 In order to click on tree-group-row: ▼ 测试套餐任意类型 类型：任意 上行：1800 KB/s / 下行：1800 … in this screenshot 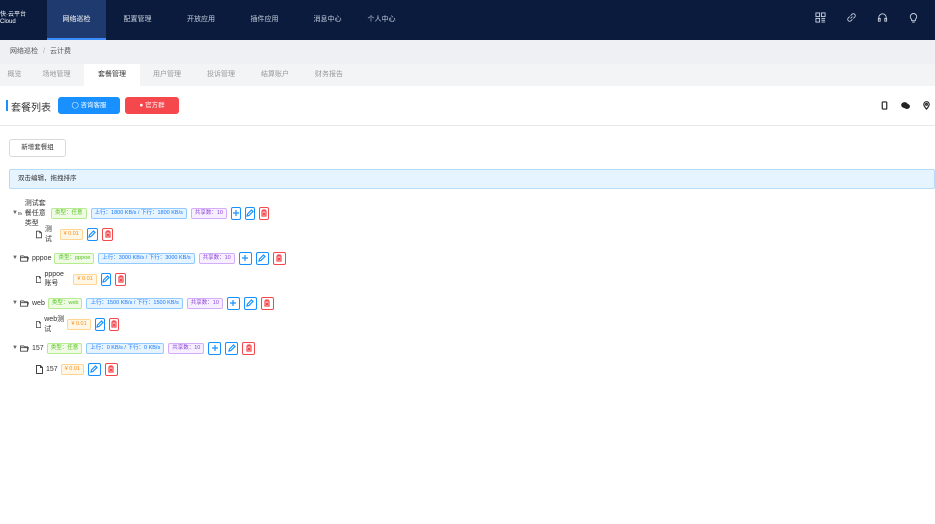, I will do `click(142, 213)`.